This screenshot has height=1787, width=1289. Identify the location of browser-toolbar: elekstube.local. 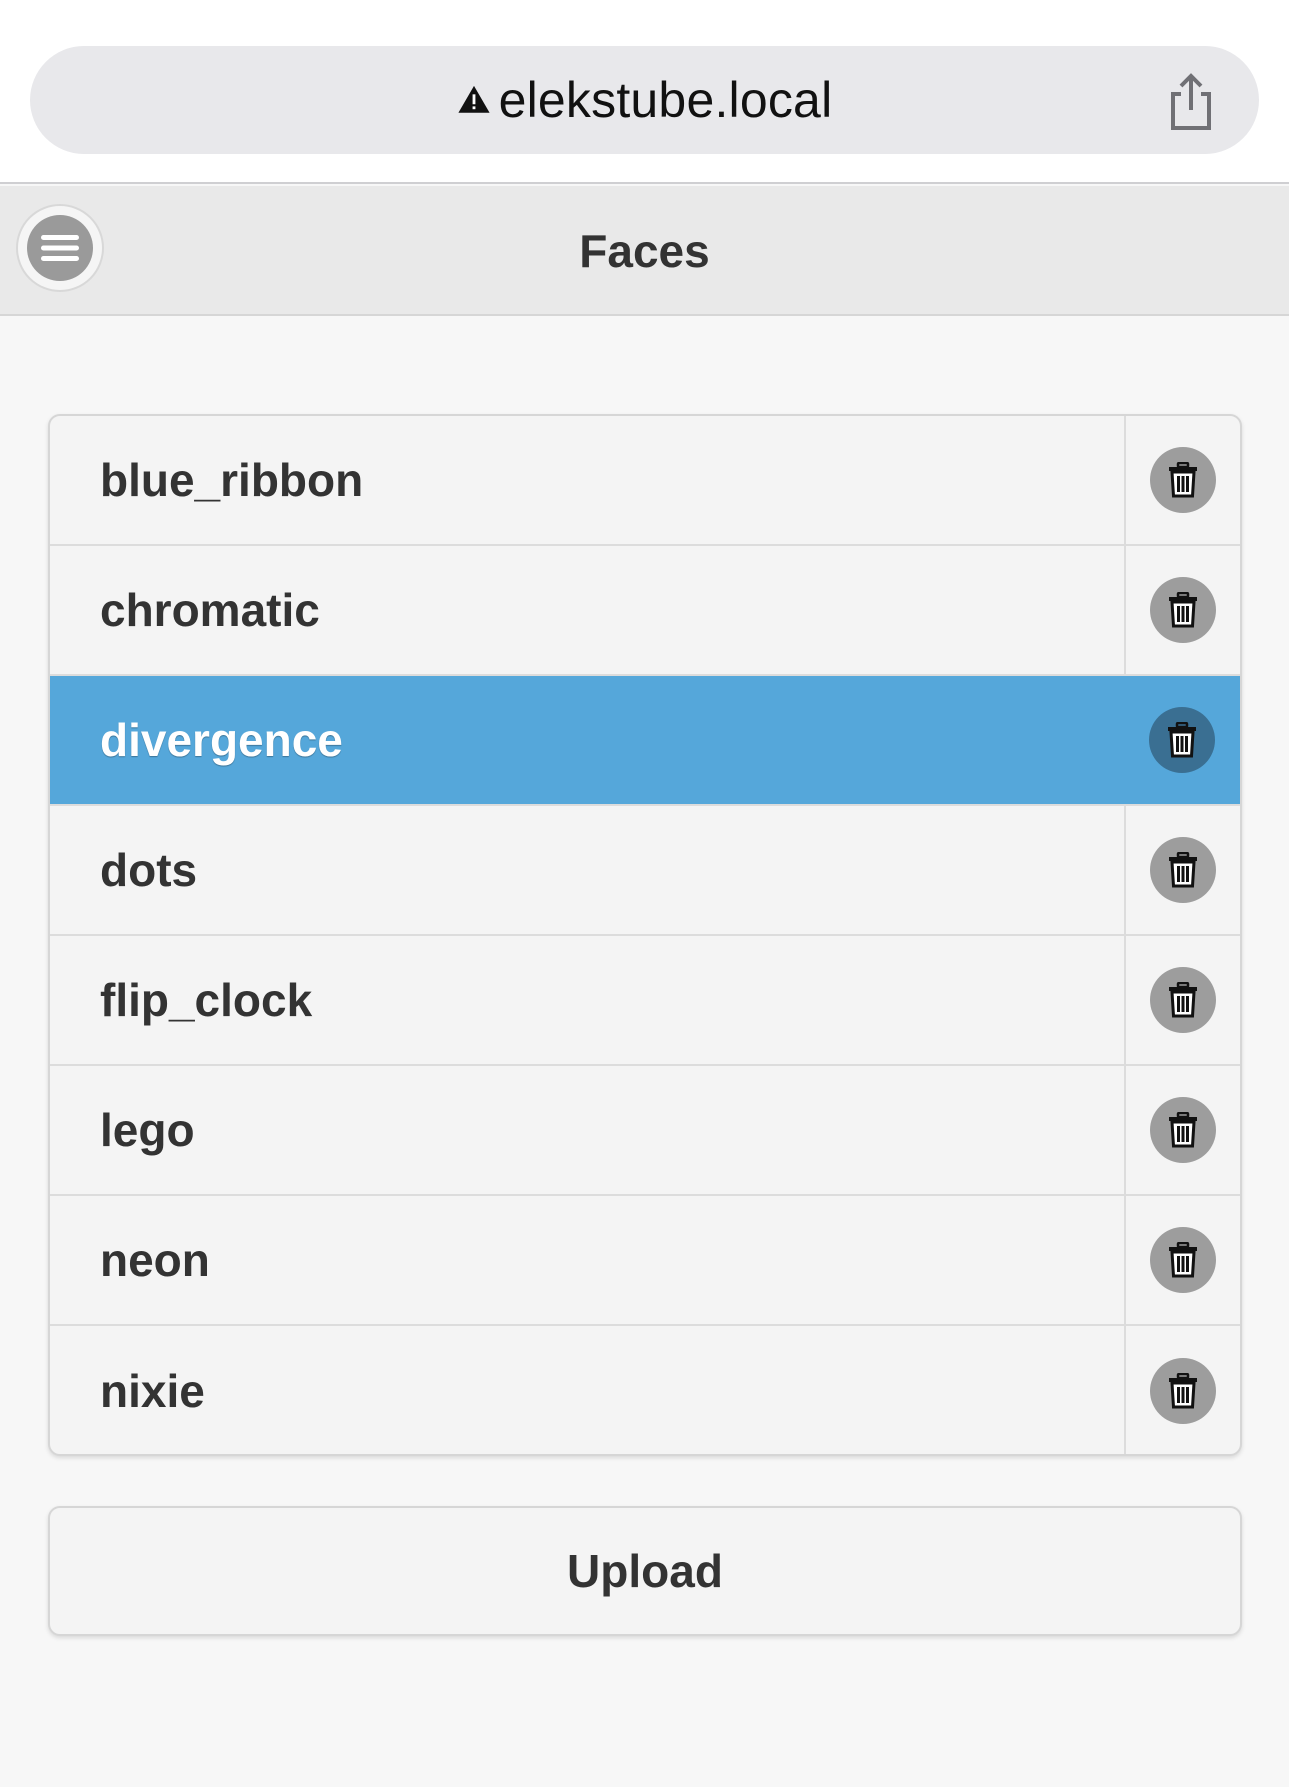
(644, 92).